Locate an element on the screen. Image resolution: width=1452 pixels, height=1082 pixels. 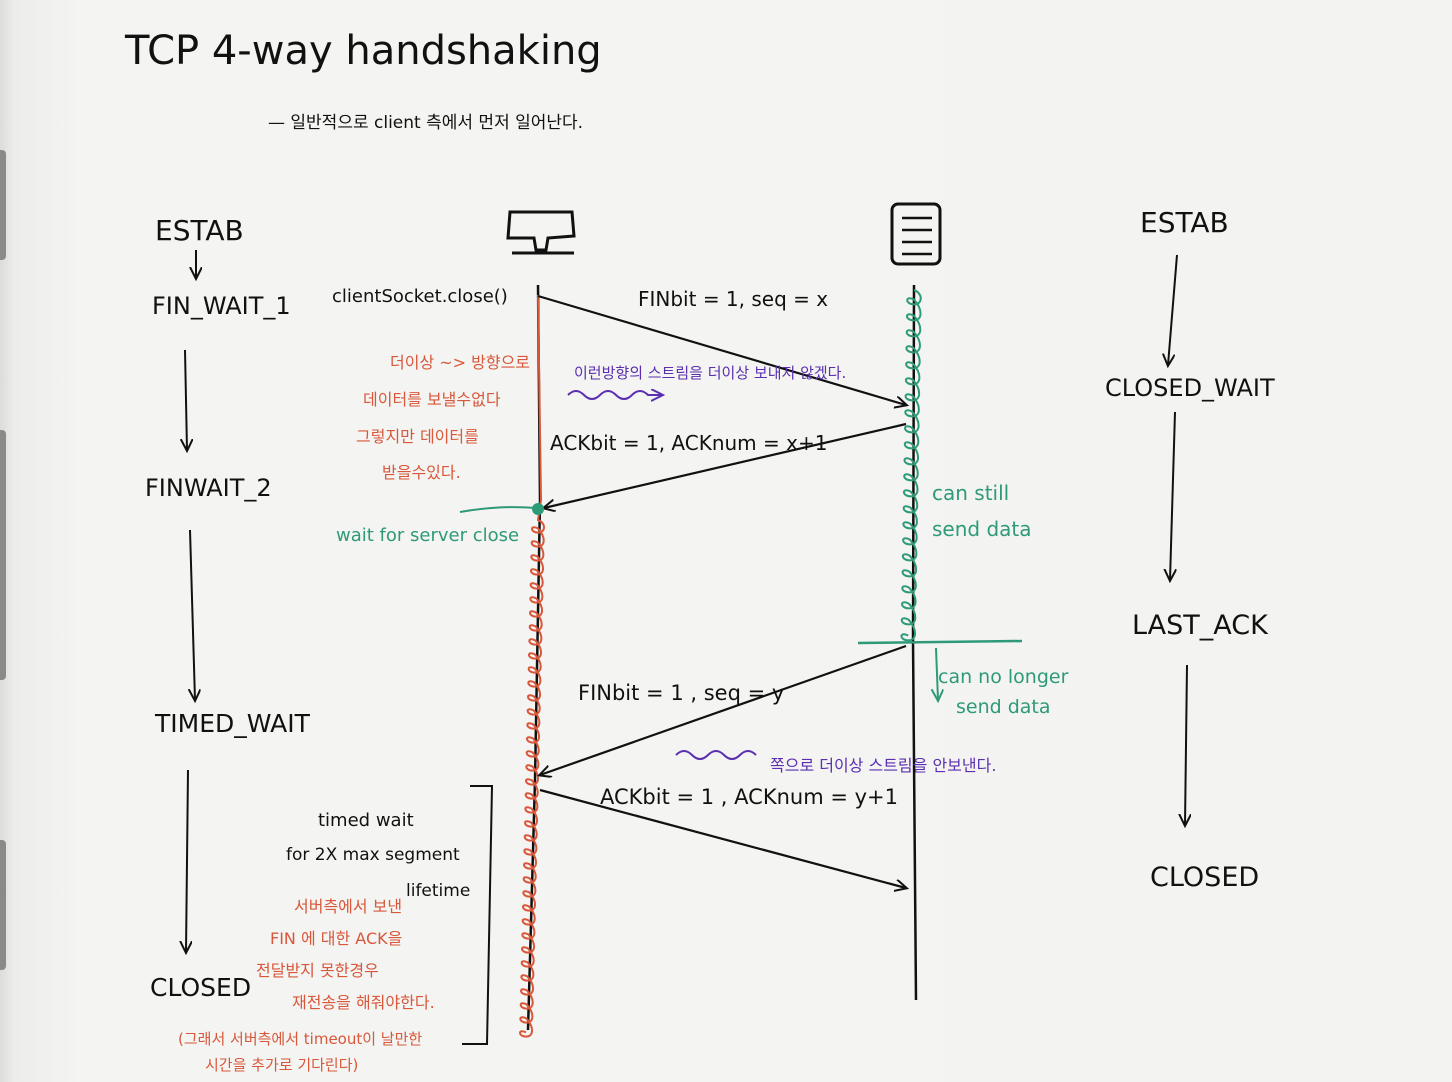
note-purple-2: 쪽으로 더이상 스트림을 안보낸다. is located at coordinates (883, 765).